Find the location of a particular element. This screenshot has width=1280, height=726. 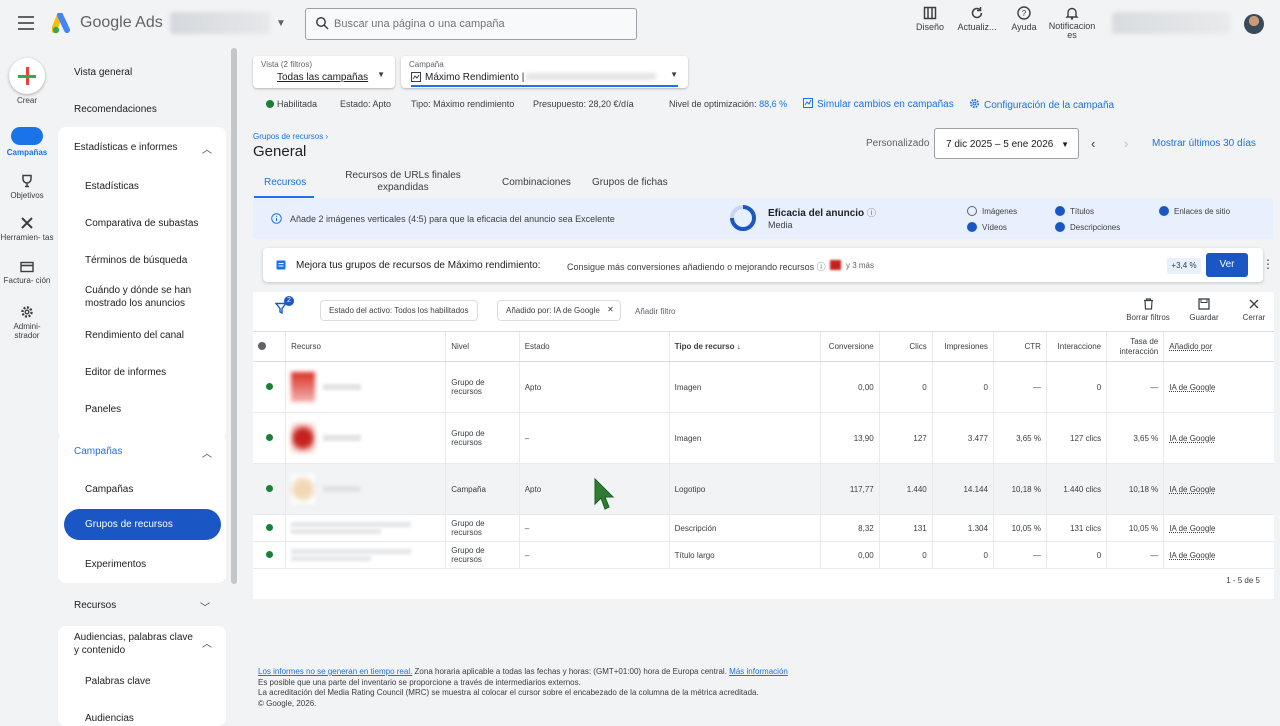

rail-item-campaigns: Campañas is located at coordinates (27, 142).